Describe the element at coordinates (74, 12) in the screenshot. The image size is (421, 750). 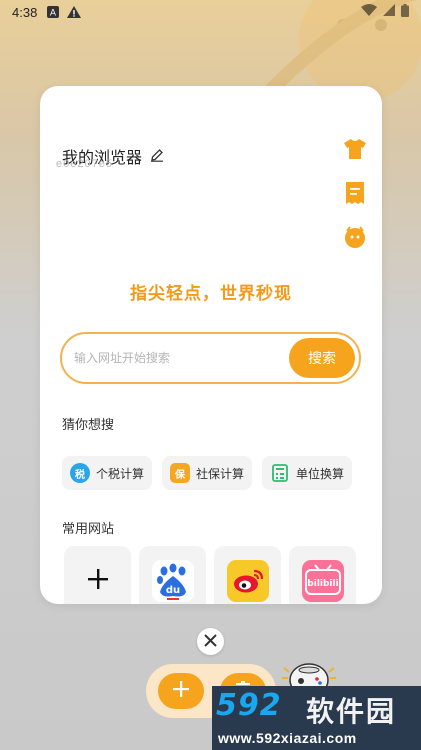
I see `warning-icon` at that location.